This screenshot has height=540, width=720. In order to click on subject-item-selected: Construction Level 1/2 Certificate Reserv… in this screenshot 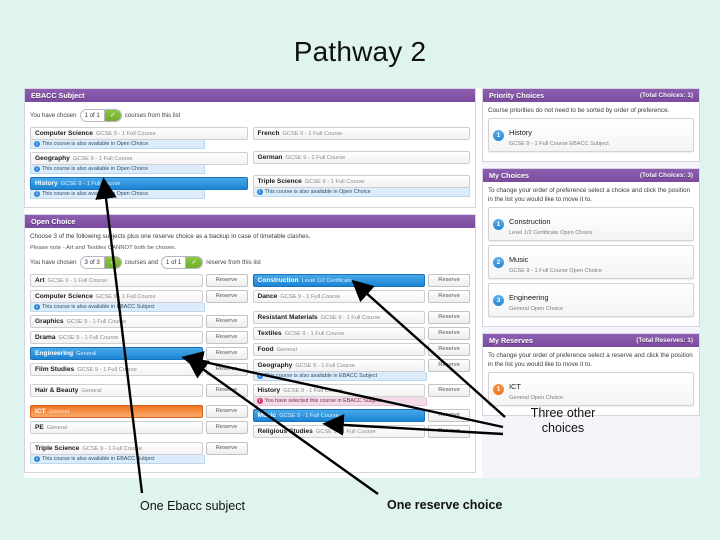, I will do `click(361, 280)`.